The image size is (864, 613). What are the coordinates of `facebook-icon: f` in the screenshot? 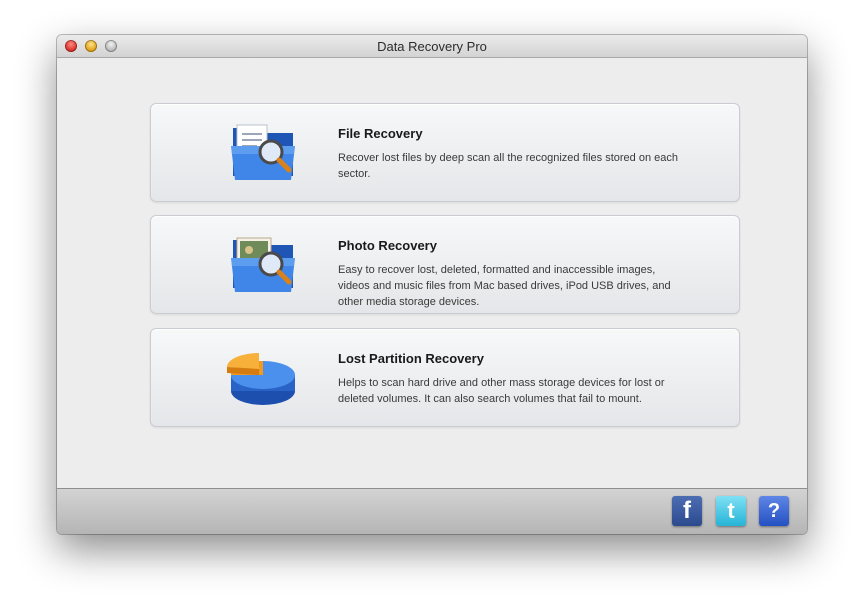 It's located at (687, 511).